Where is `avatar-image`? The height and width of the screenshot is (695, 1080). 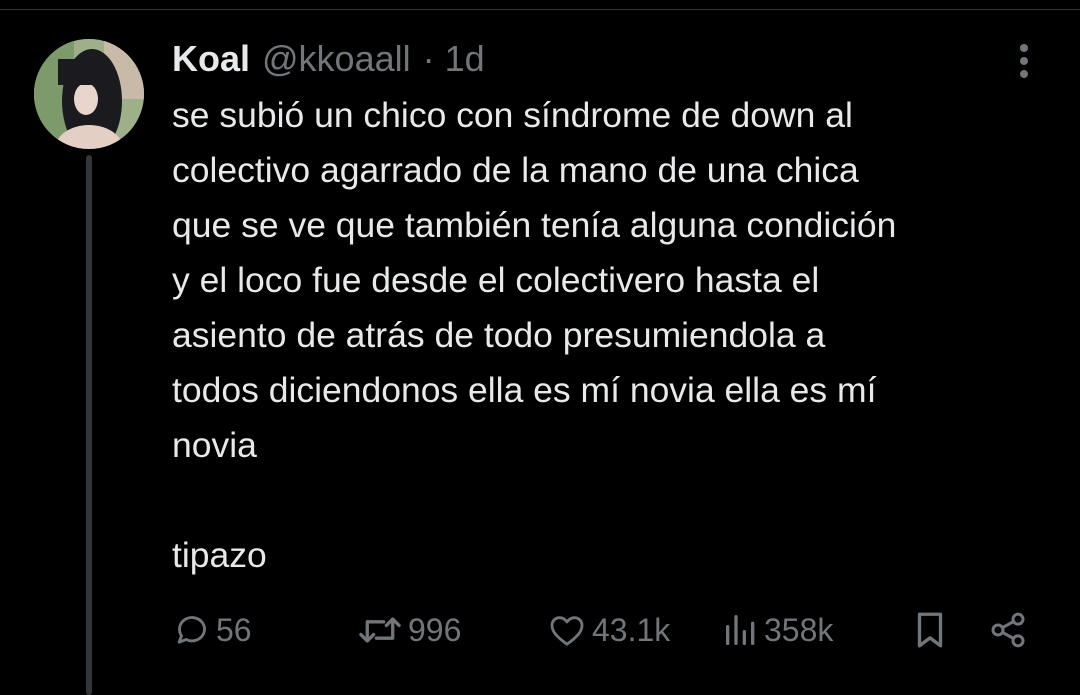
avatar-image is located at coordinates (89, 94).